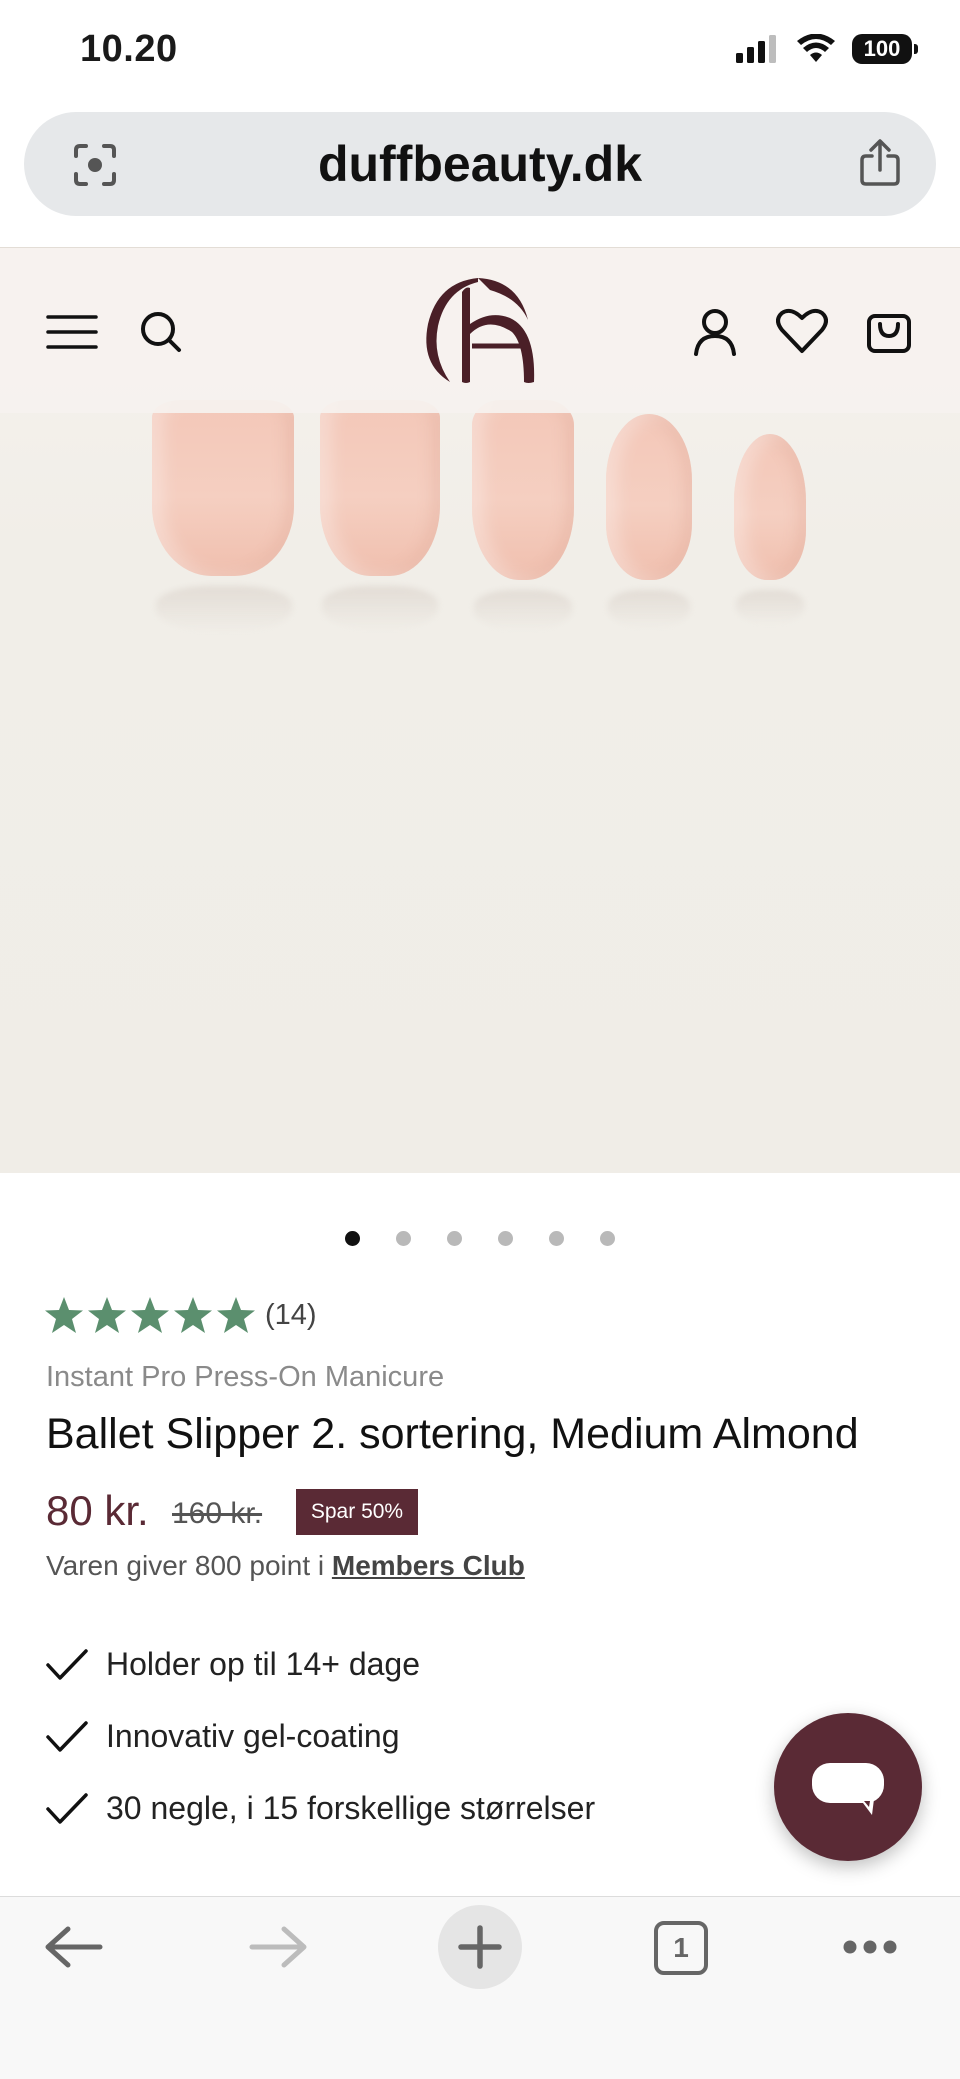 This screenshot has width=960, height=2079. Describe the element at coordinates (715, 332) in the screenshot. I see `account-icon` at that location.